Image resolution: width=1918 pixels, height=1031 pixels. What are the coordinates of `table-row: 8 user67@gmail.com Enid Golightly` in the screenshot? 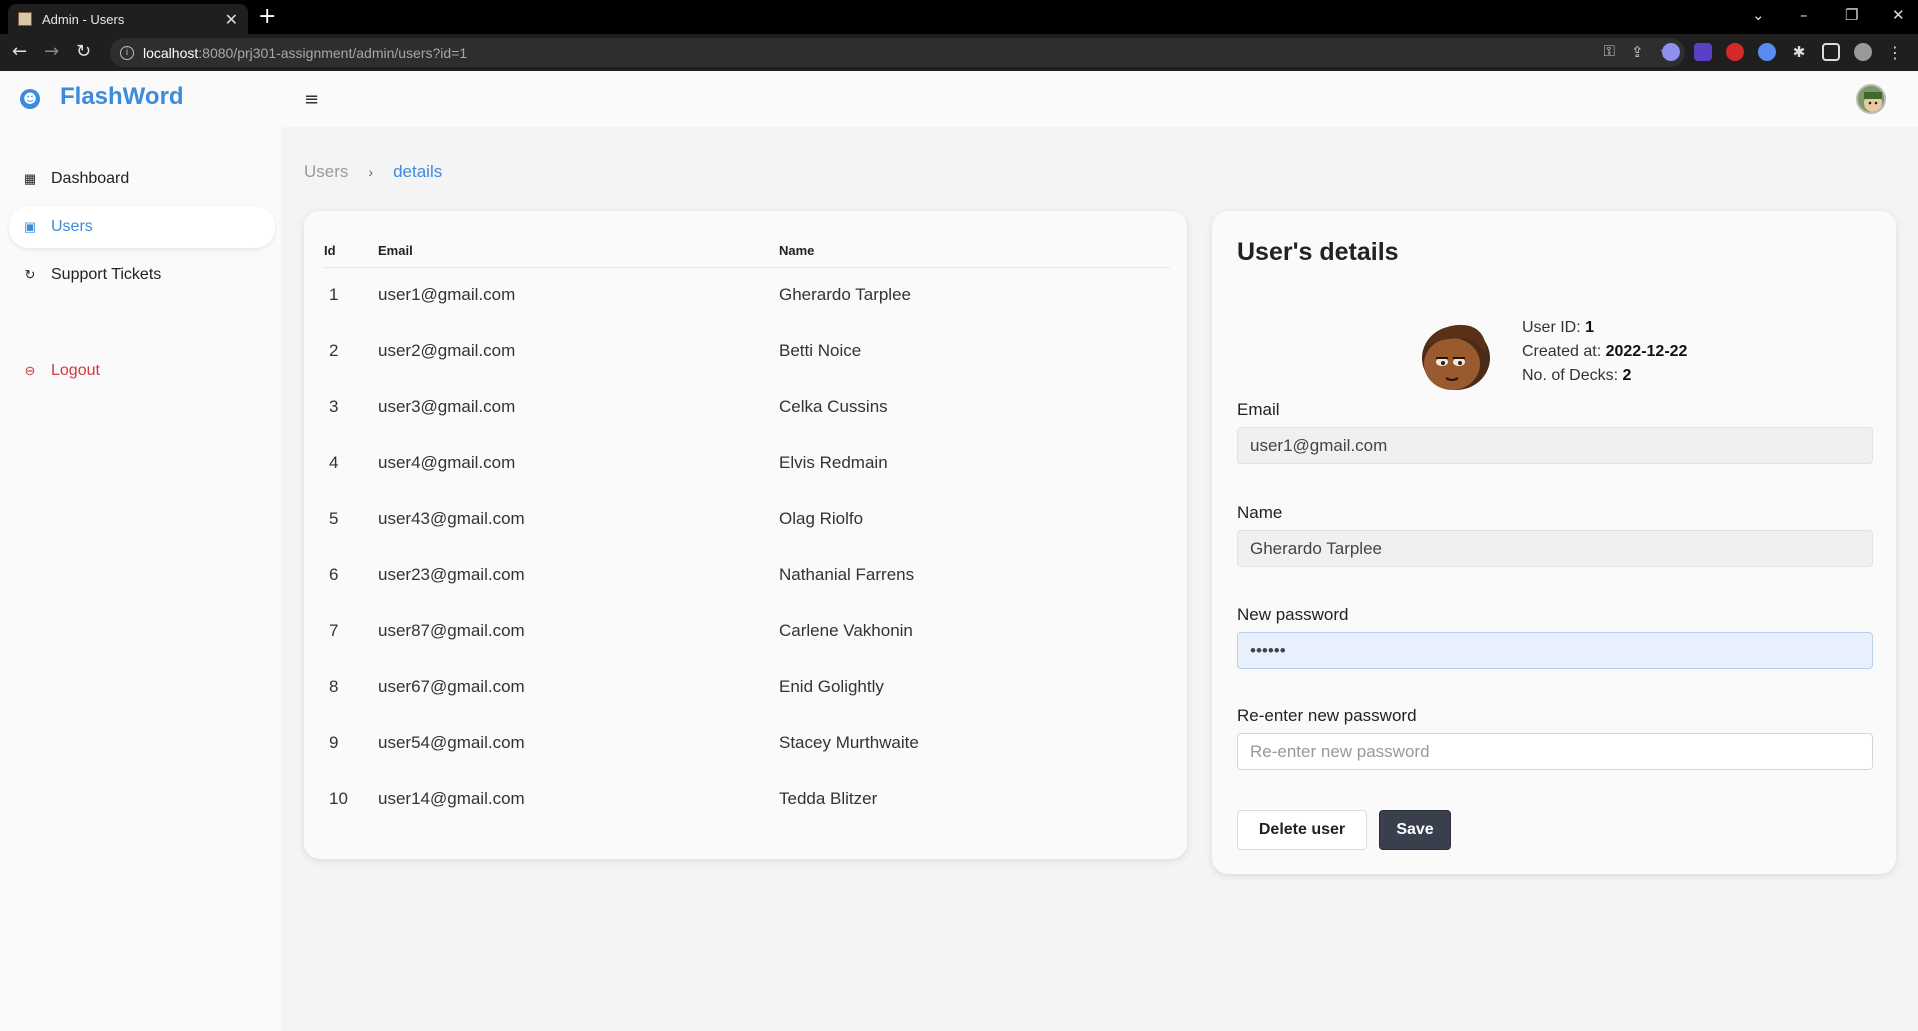 It's located at (747, 687).